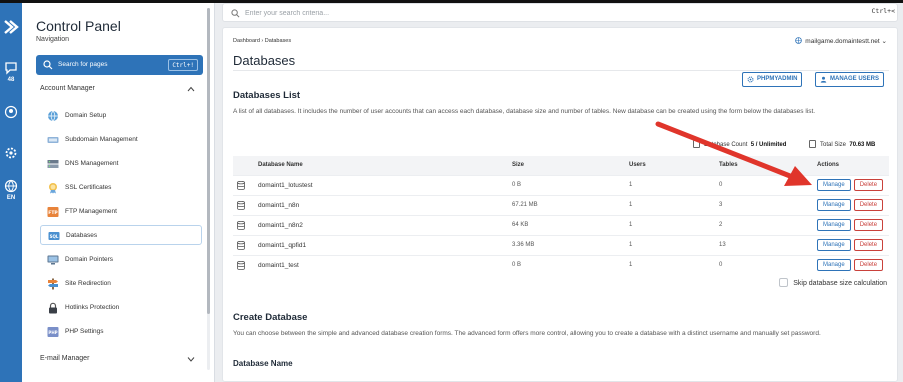 The image size is (903, 382). Describe the element at coordinates (733, 153) in the screenshot. I see `annotation-arrow-icon` at that location.